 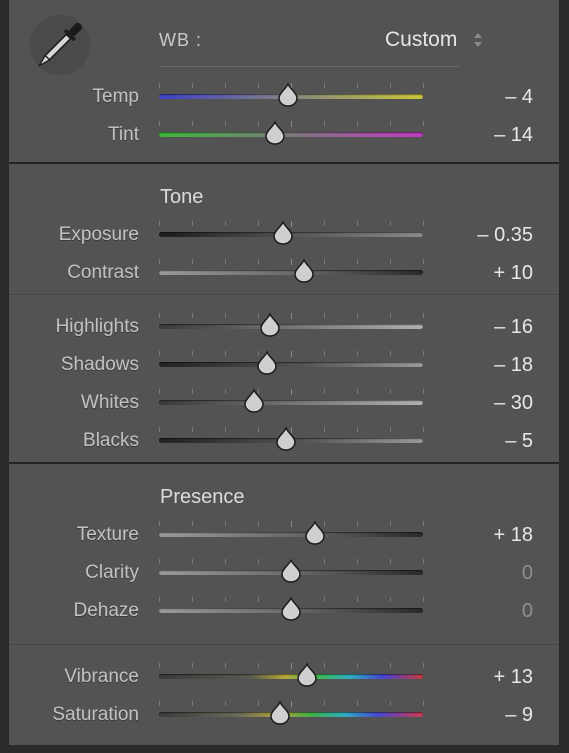 I want to click on dehaze-slider-row: Dehaze 0, so click(x=284, y=613).